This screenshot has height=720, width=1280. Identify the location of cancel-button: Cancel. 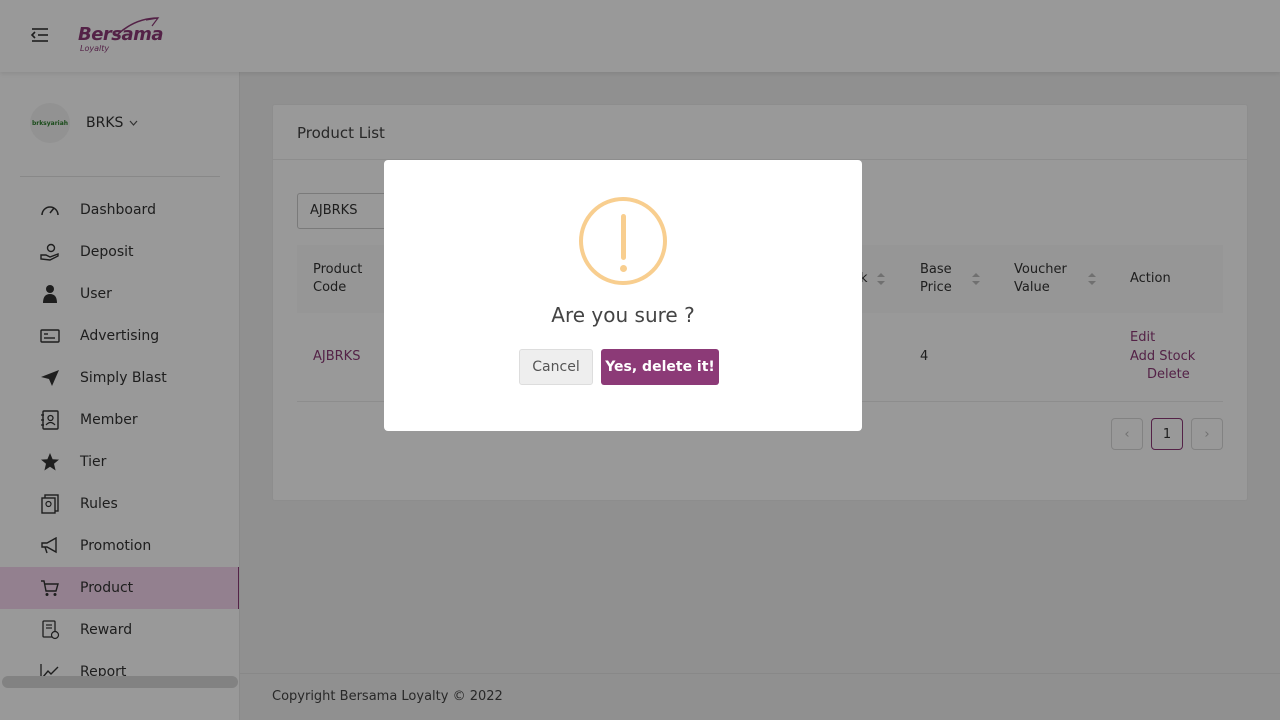
(556, 367).